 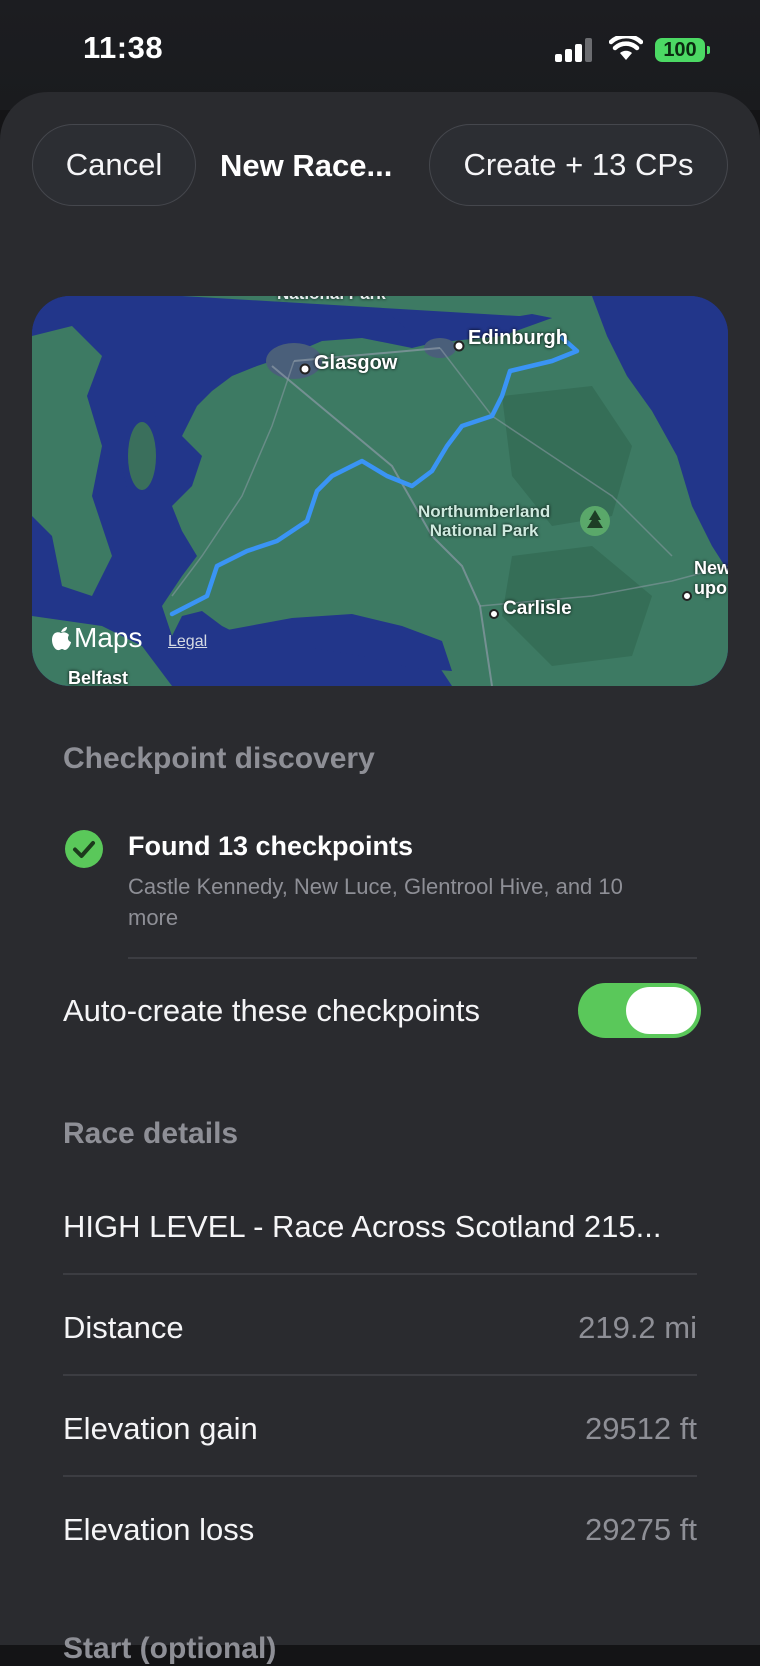 What do you see at coordinates (640, 1529) in the screenshot?
I see `elevation-loss-value: 29275 ft` at bounding box center [640, 1529].